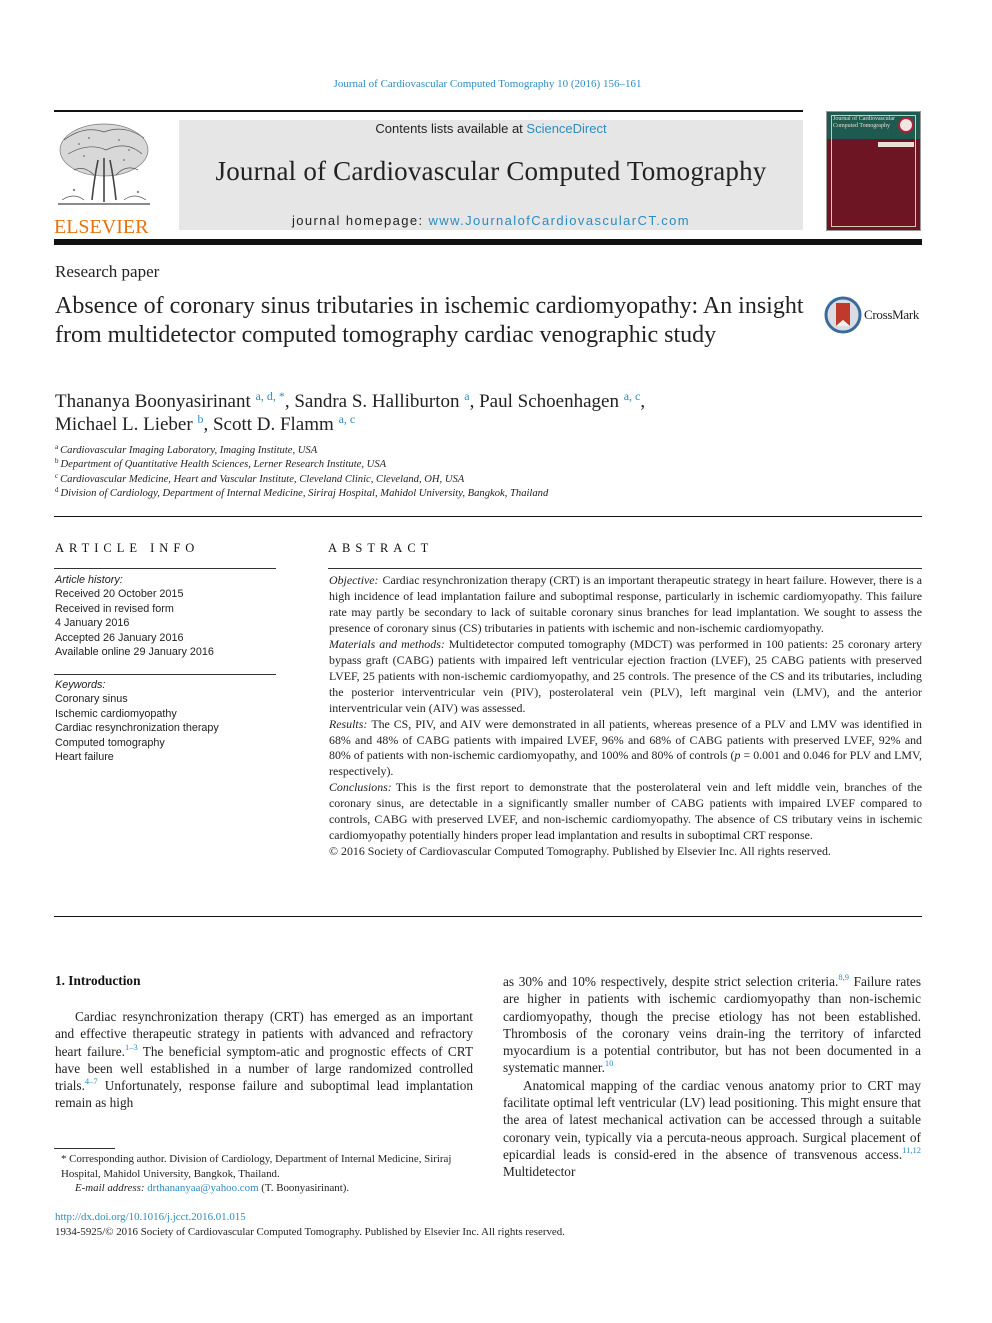 This screenshot has width=992, height=1323. Describe the element at coordinates (131, 1047) in the screenshot. I see `reference-link: 1–3` at that location.